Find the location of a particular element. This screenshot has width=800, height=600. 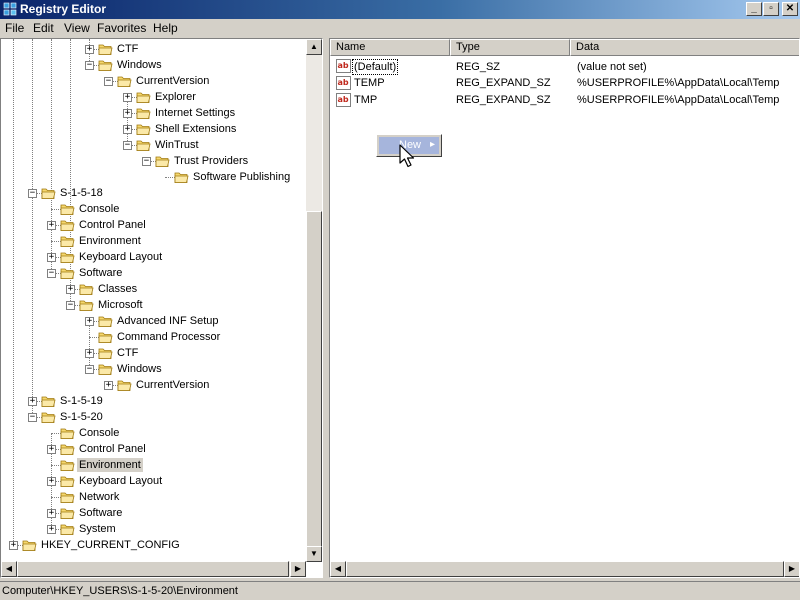

tree-vertical-scrollbar: ▲ ▼ is located at coordinates (314, 300).